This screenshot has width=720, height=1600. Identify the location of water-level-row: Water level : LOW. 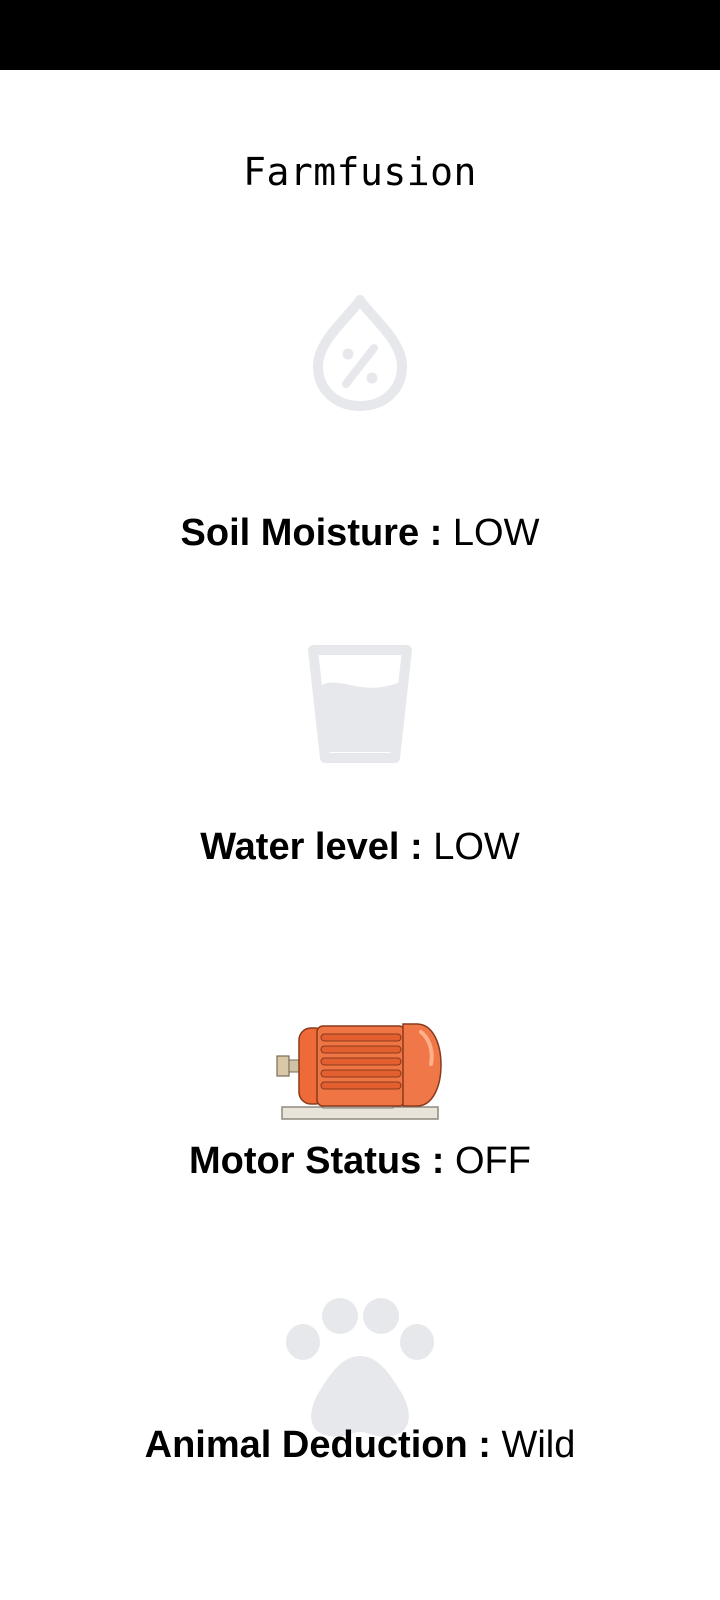
(360, 847).